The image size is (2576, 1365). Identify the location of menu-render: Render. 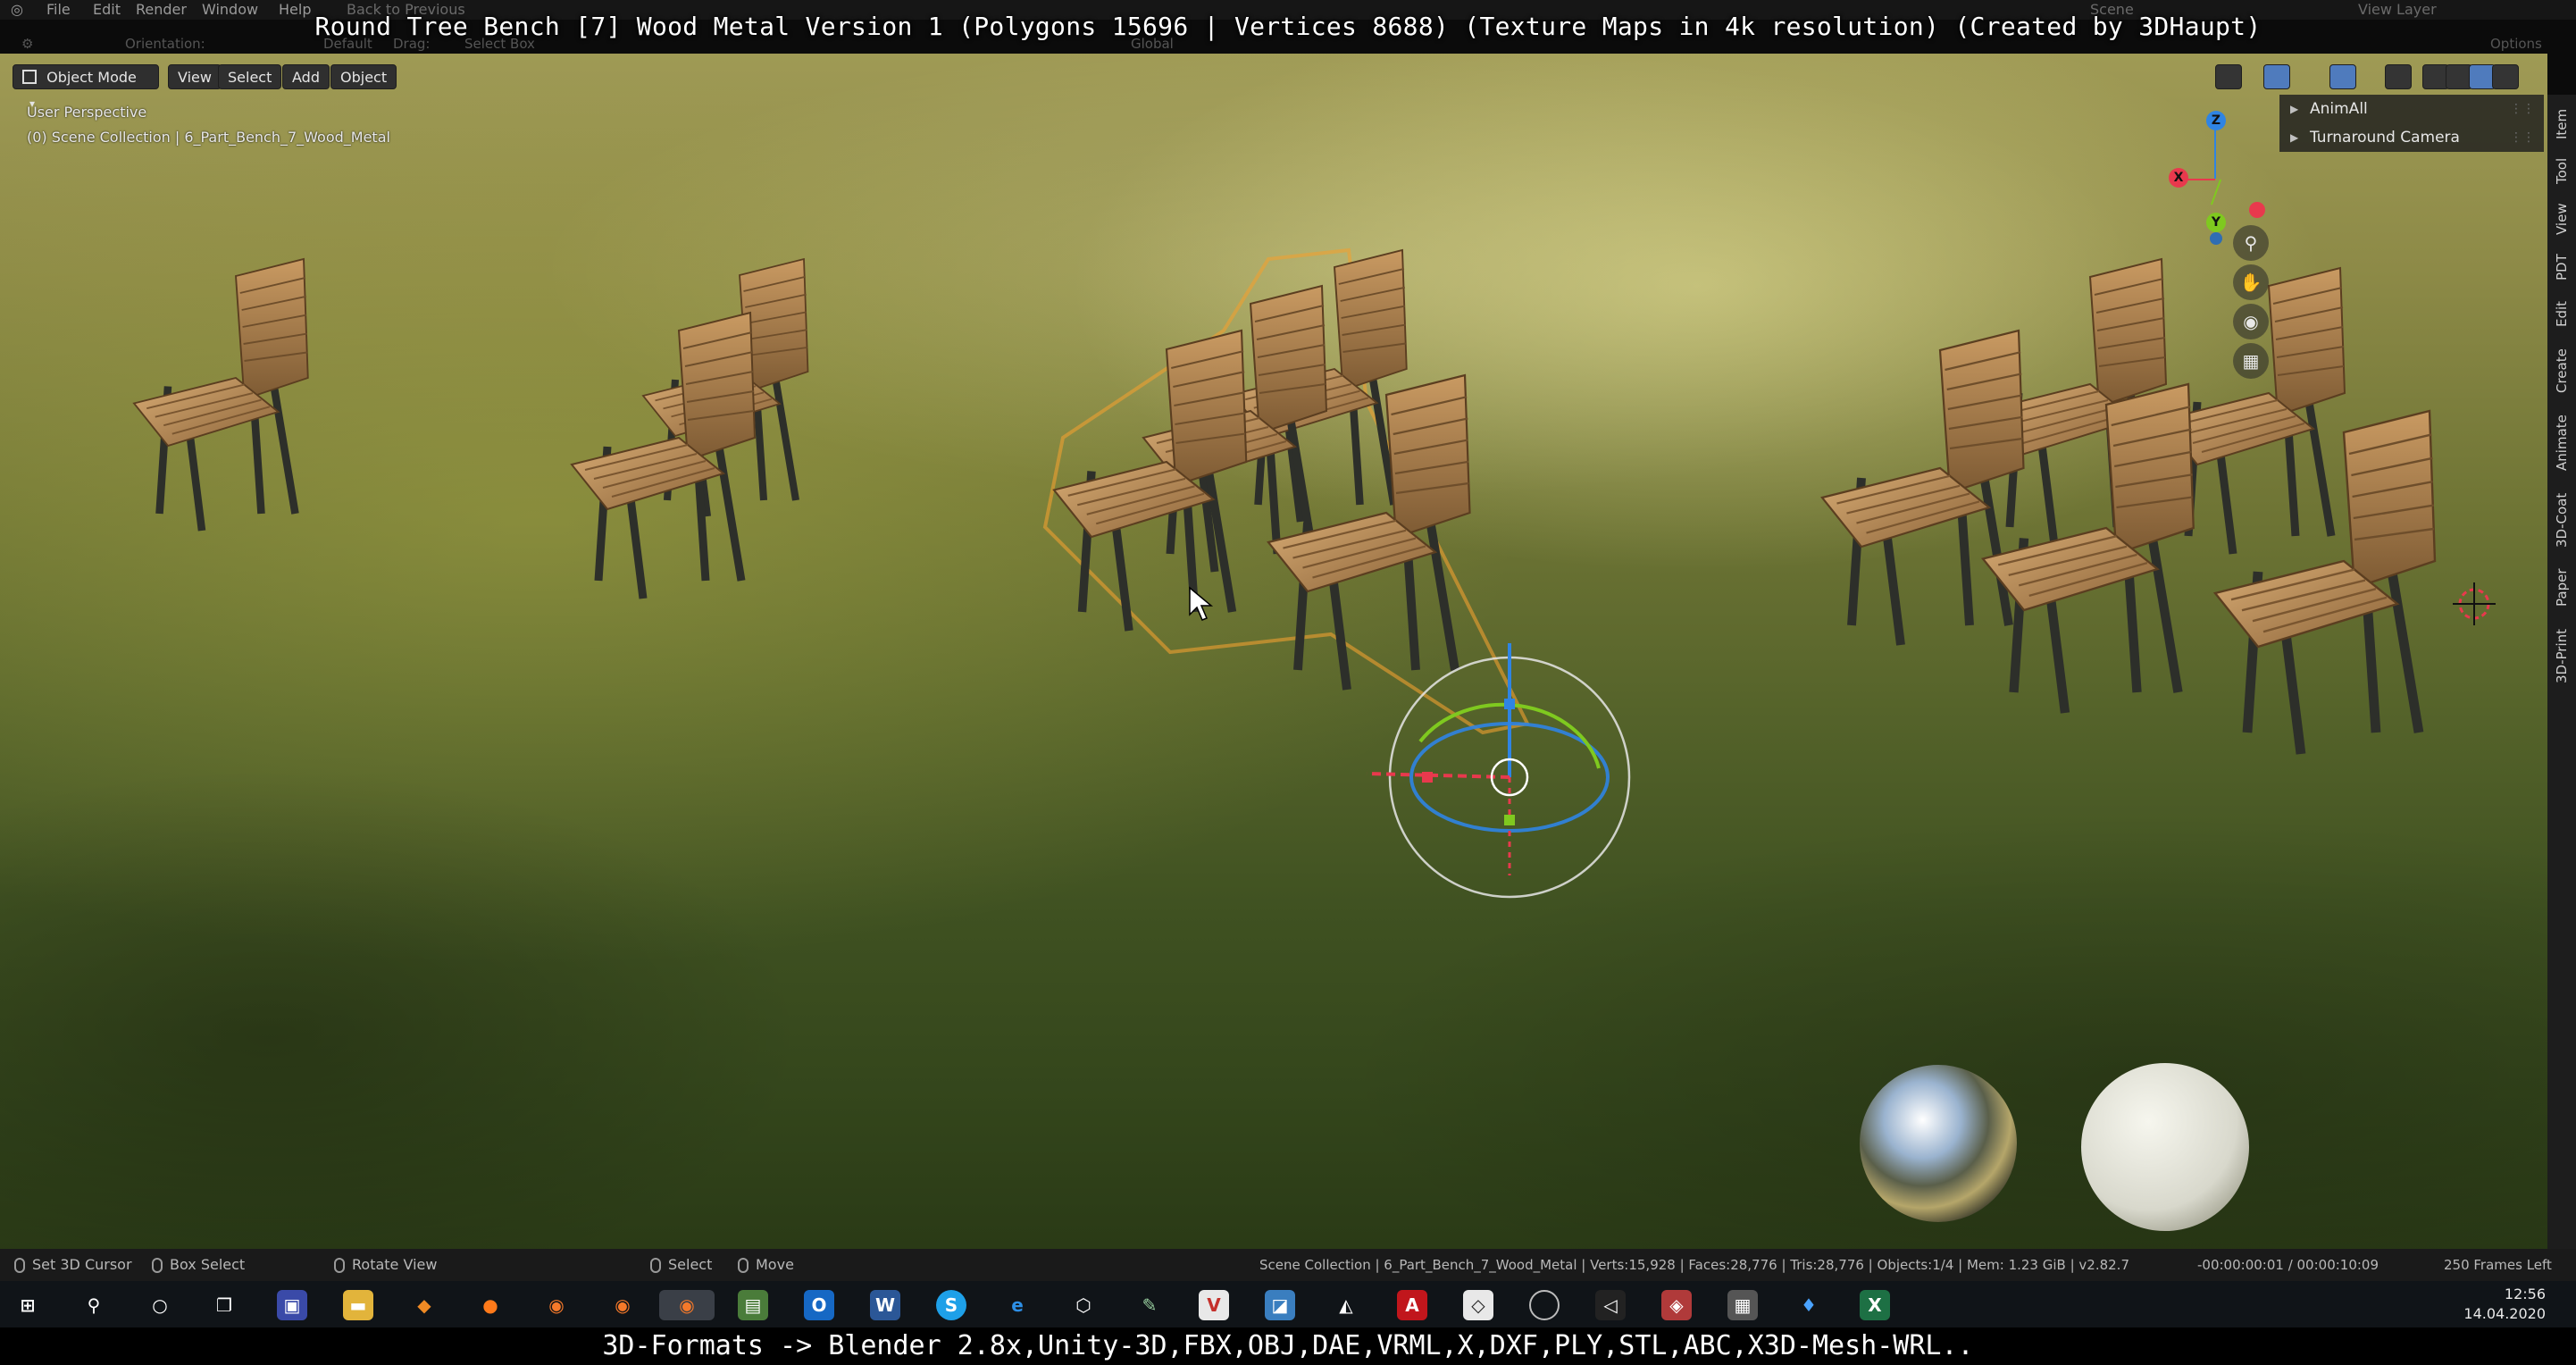
(161, 10).